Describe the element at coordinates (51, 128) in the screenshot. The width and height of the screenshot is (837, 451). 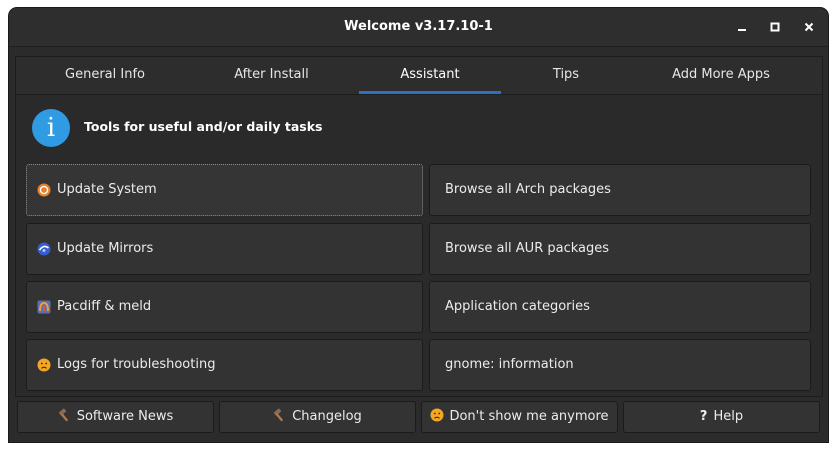
I see `info-icon: i` at that location.